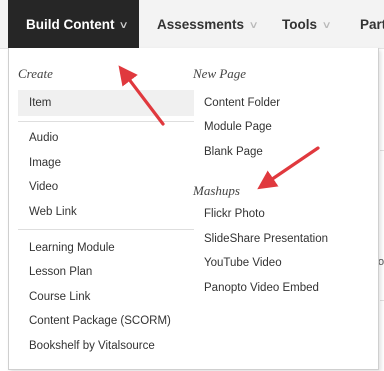 The image size is (384, 371). I want to click on menu-item-slideshare: SlideShare Presentation, so click(266, 239).